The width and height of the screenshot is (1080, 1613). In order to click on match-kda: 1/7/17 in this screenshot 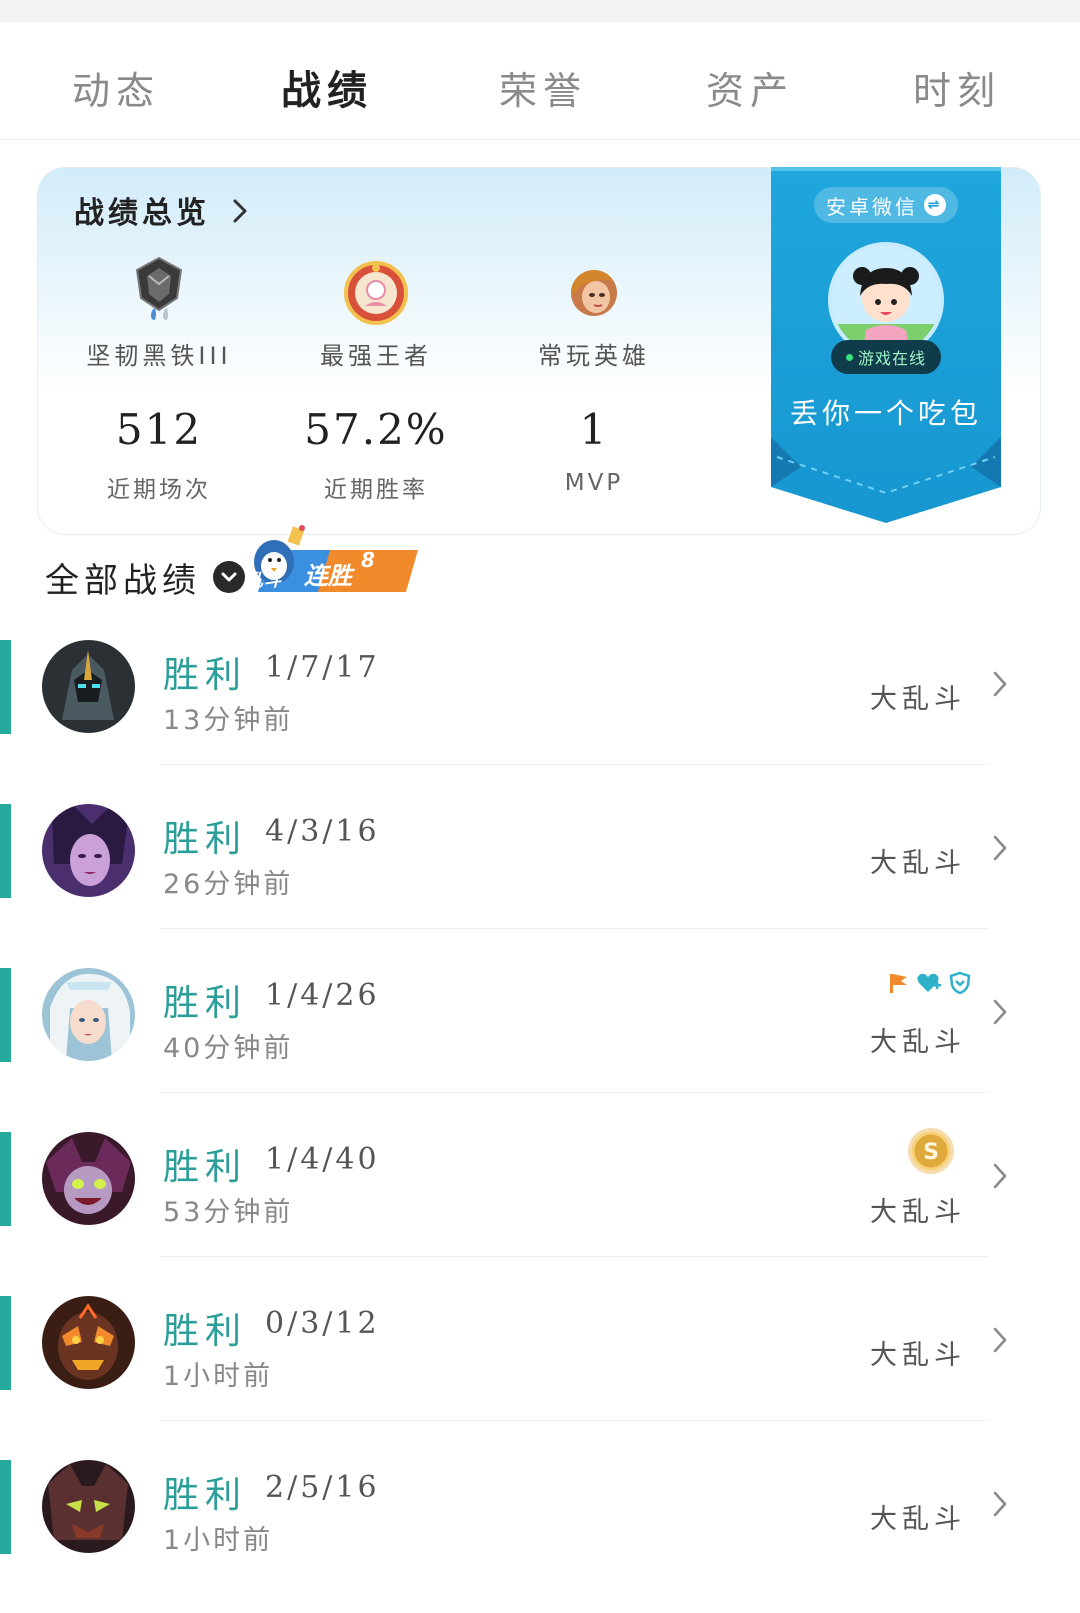, I will do `click(322, 667)`.